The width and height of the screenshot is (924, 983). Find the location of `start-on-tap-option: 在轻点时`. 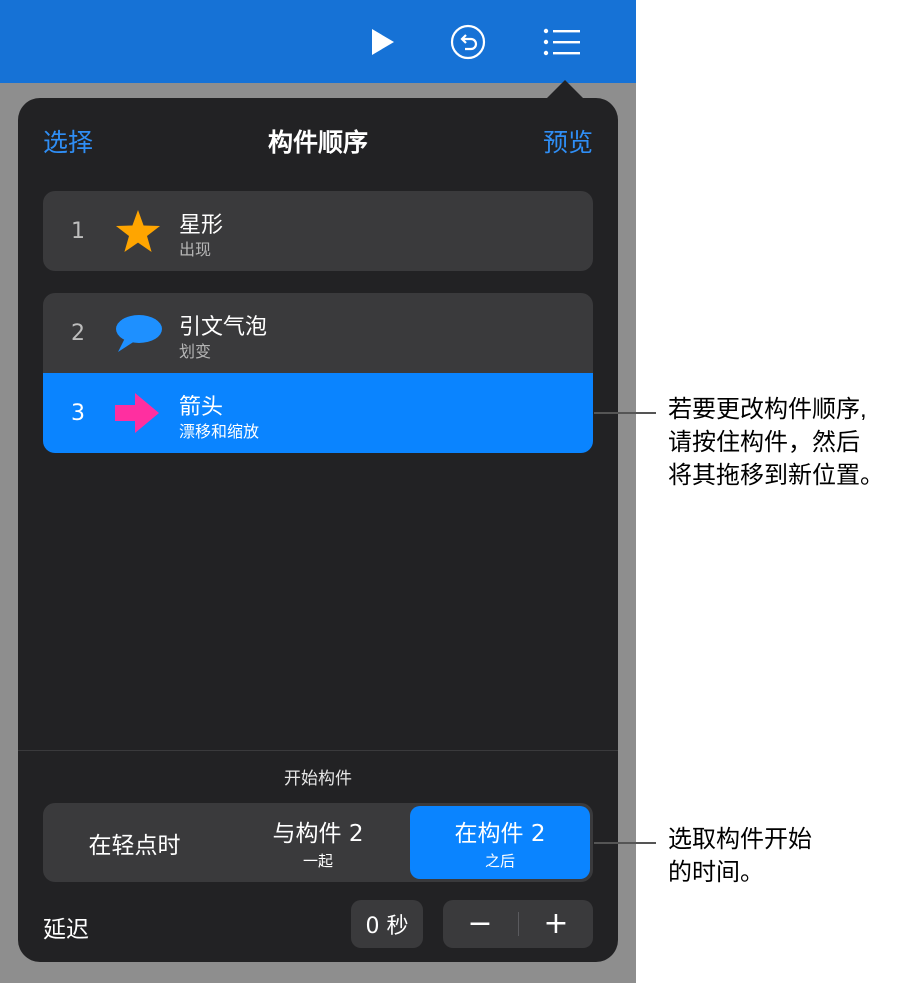

start-on-tap-option: 在轻点时 is located at coordinates (134, 842).